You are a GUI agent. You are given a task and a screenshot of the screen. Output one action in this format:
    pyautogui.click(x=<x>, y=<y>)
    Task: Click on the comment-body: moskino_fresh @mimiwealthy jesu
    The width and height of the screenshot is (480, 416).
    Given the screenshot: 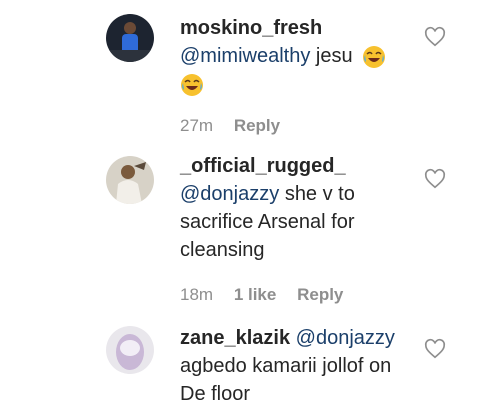 What is the action you would take?
    pyautogui.click(x=298, y=56)
    